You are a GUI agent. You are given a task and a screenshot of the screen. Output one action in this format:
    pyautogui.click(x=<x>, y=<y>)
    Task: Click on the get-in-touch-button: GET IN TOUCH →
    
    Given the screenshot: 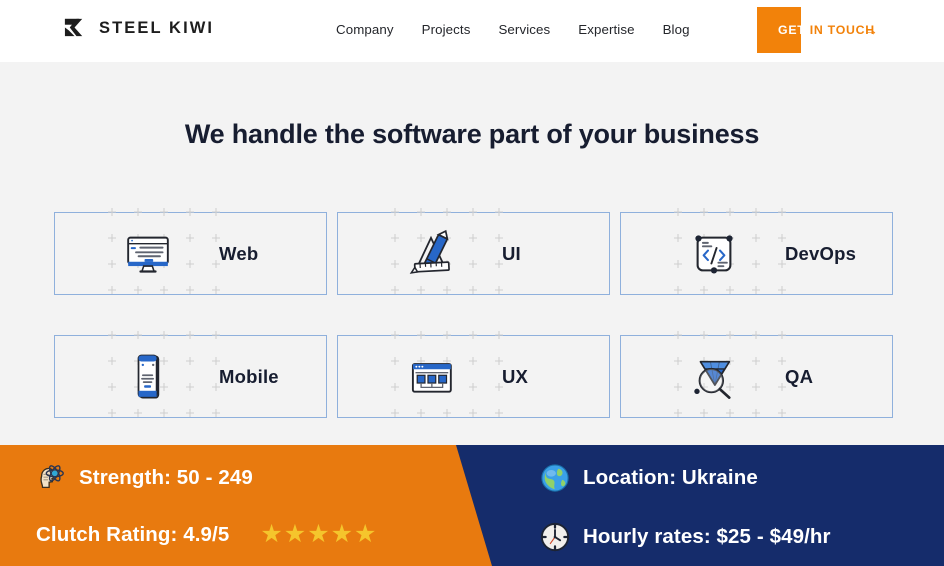 What is the action you would take?
    pyautogui.click(x=850, y=30)
    